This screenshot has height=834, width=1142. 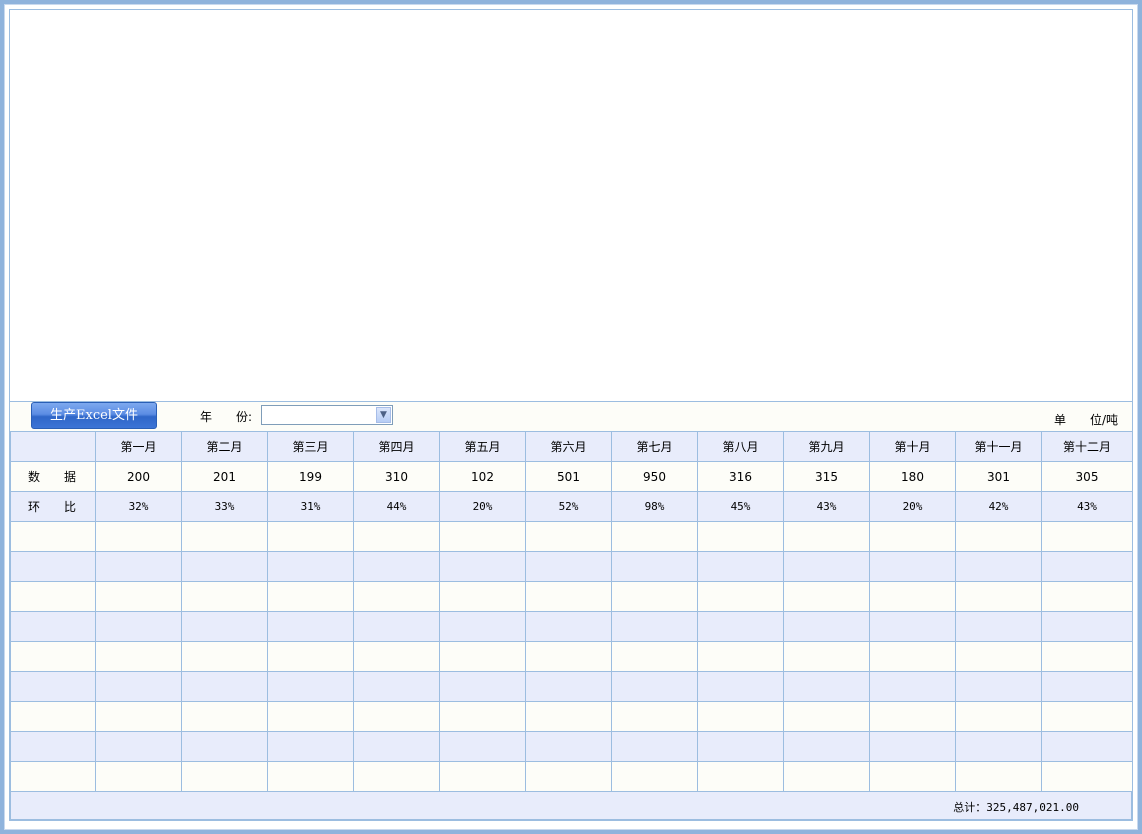 What do you see at coordinates (94, 415) in the screenshot?
I see `generate-excel-button: 生产Excel文件` at bounding box center [94, 415].